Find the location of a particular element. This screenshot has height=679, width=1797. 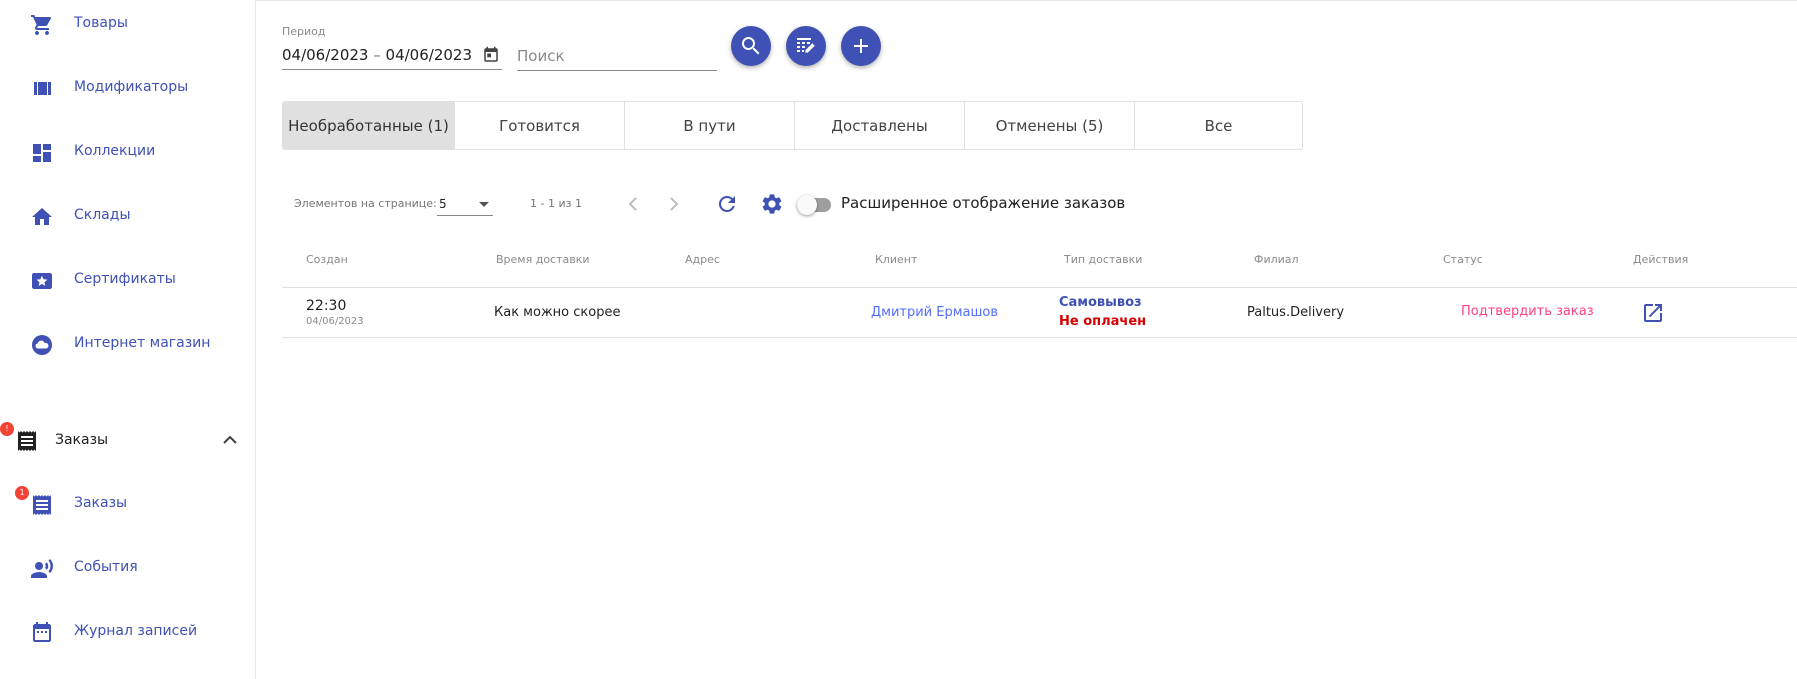

notification-badge: 1 is located at coordinates (22, 493).